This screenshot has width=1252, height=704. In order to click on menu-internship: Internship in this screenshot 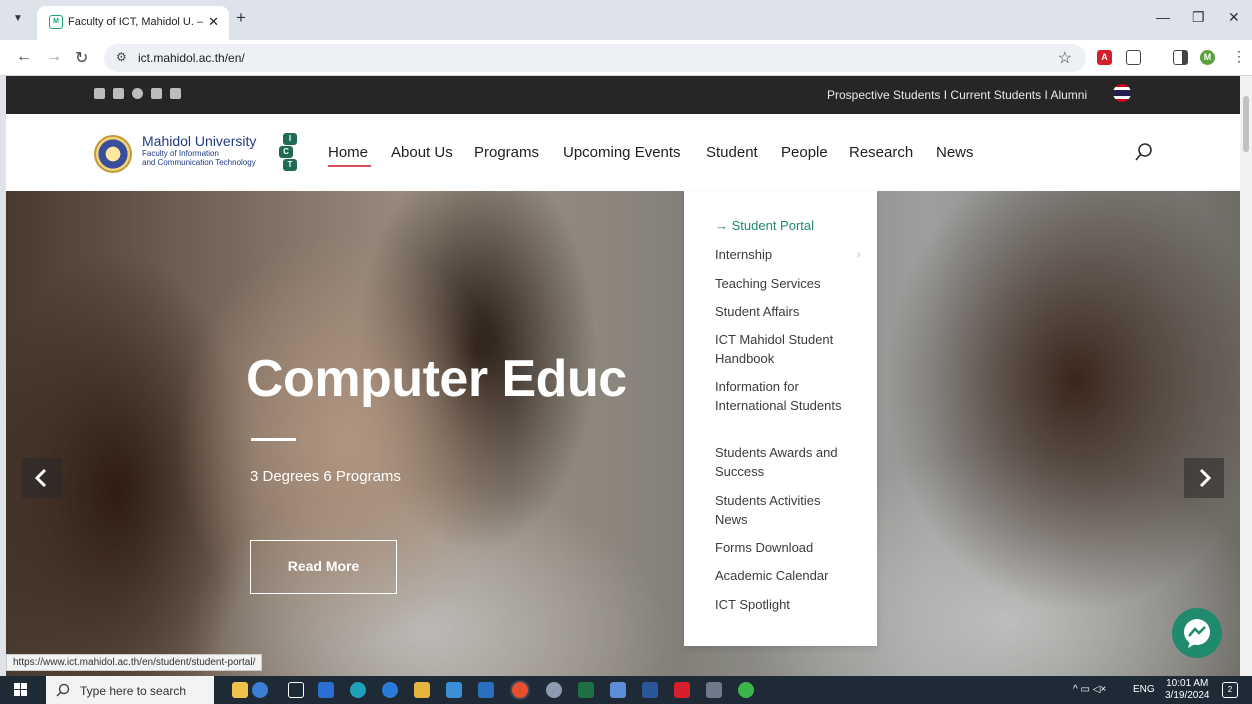, I will do `click(785, 255)`.